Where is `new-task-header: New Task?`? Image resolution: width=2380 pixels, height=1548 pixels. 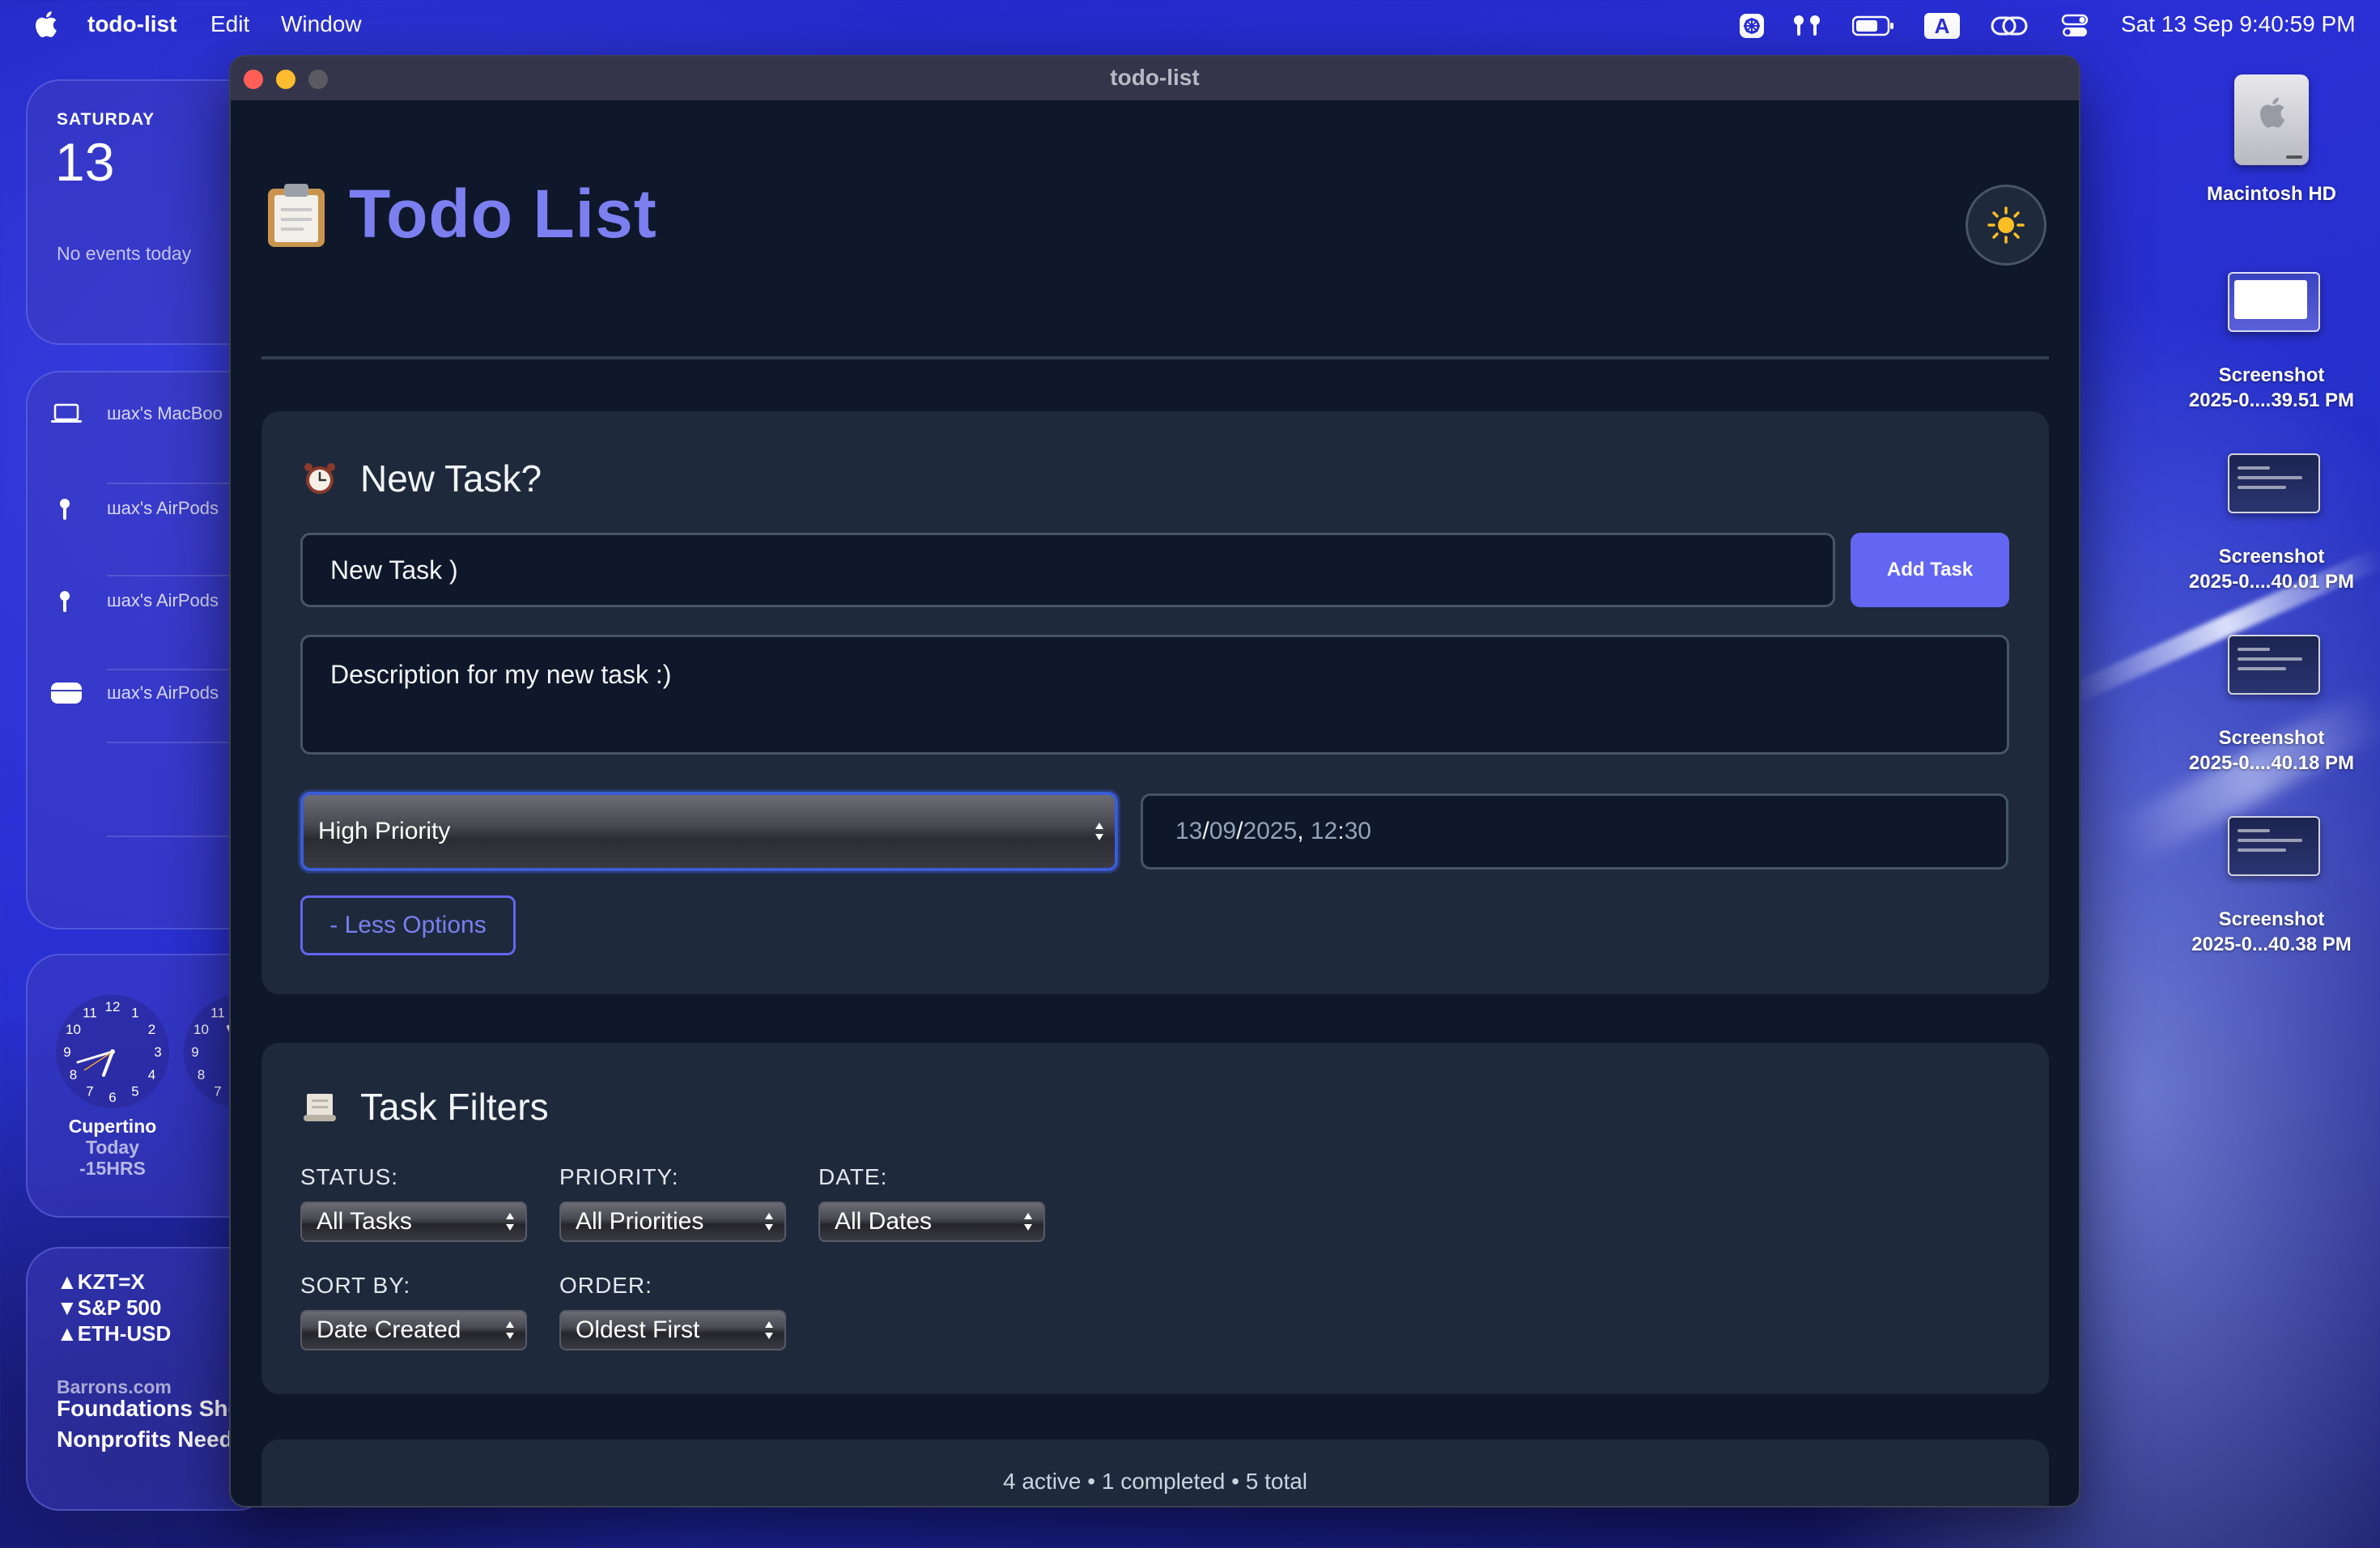
new-task-header: New Task? is located at coordinates (422, 478).